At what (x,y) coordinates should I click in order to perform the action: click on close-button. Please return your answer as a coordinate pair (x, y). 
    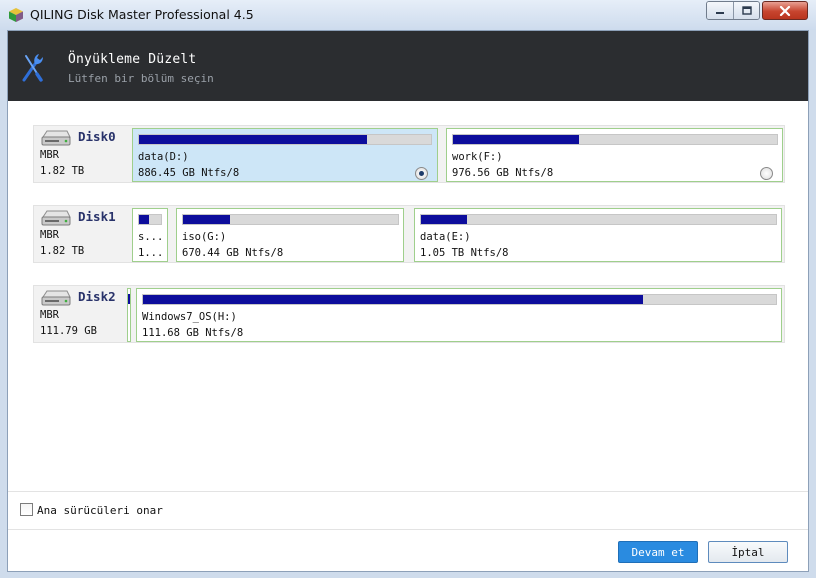
    Looking at the image, I should click on (785, 10).